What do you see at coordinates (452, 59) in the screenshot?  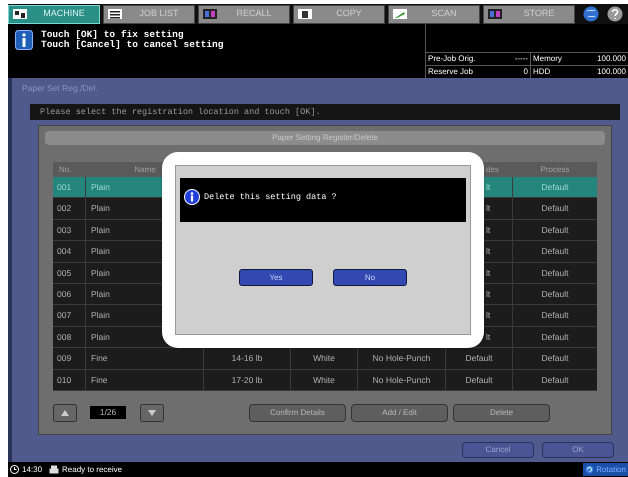 I see `status-label: Pre-Job Orig.` at bounding box center [452, 59].